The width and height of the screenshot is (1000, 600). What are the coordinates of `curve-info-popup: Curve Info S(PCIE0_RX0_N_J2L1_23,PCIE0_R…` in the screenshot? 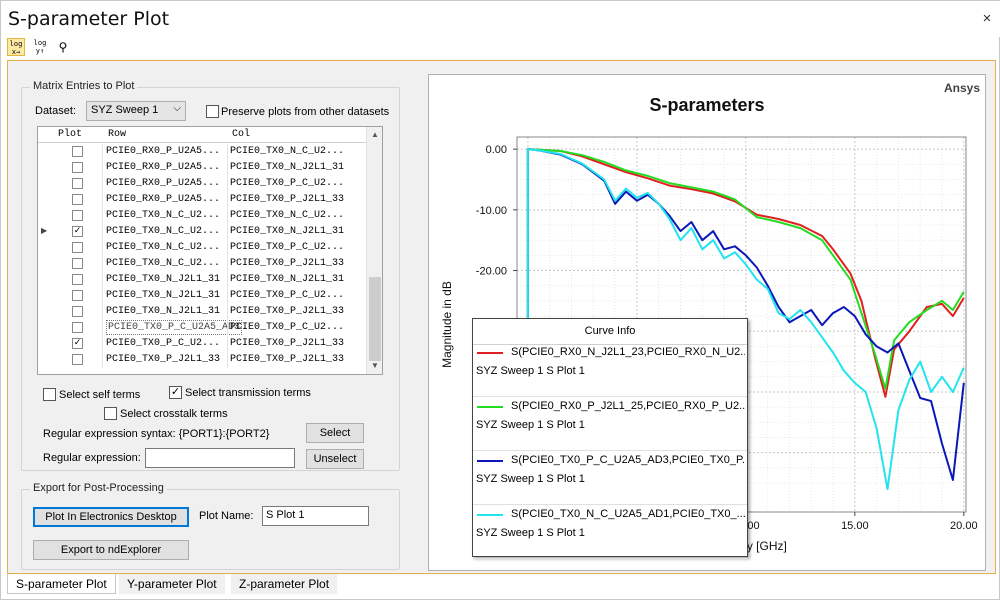 It's located at (610, 438).